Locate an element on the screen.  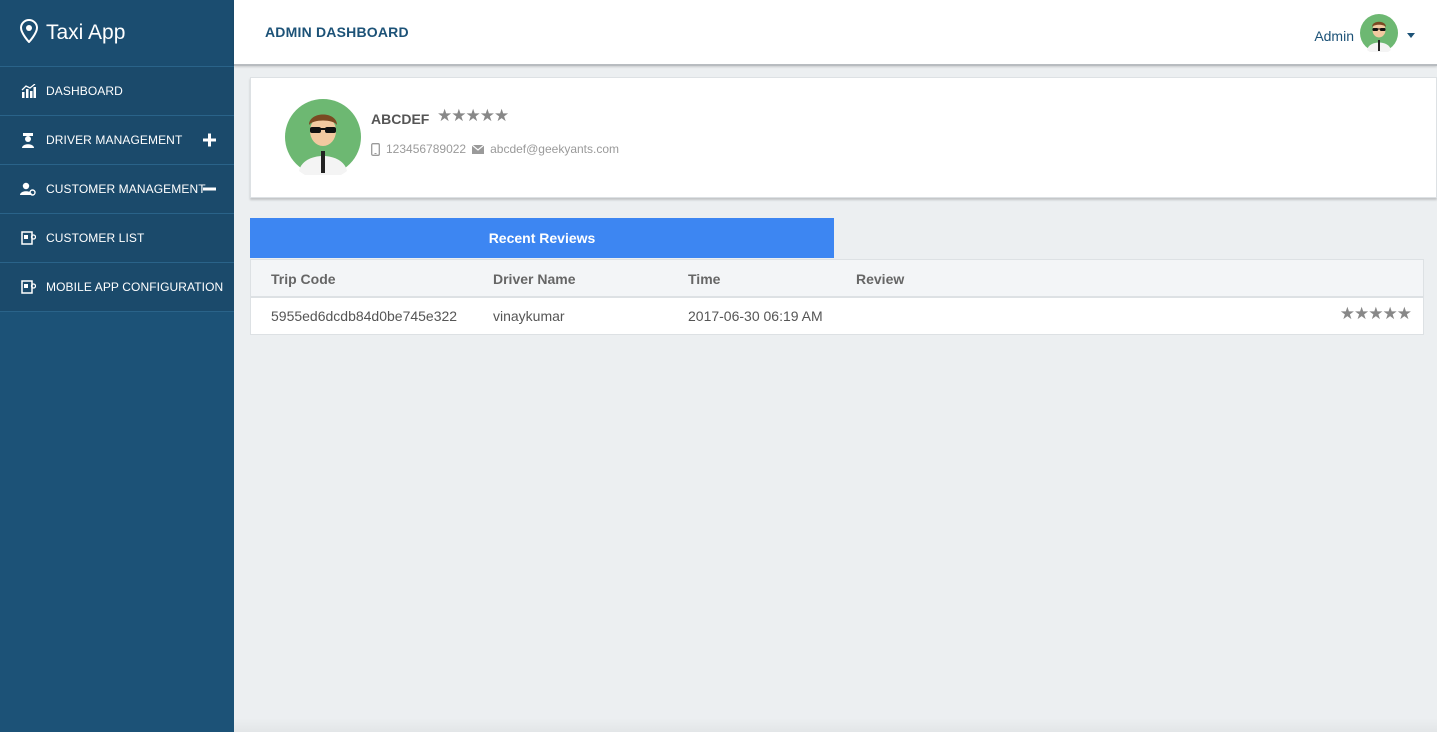
time-cell: 2017-06-30 06:19 AM is located at coordinates (755, 316).